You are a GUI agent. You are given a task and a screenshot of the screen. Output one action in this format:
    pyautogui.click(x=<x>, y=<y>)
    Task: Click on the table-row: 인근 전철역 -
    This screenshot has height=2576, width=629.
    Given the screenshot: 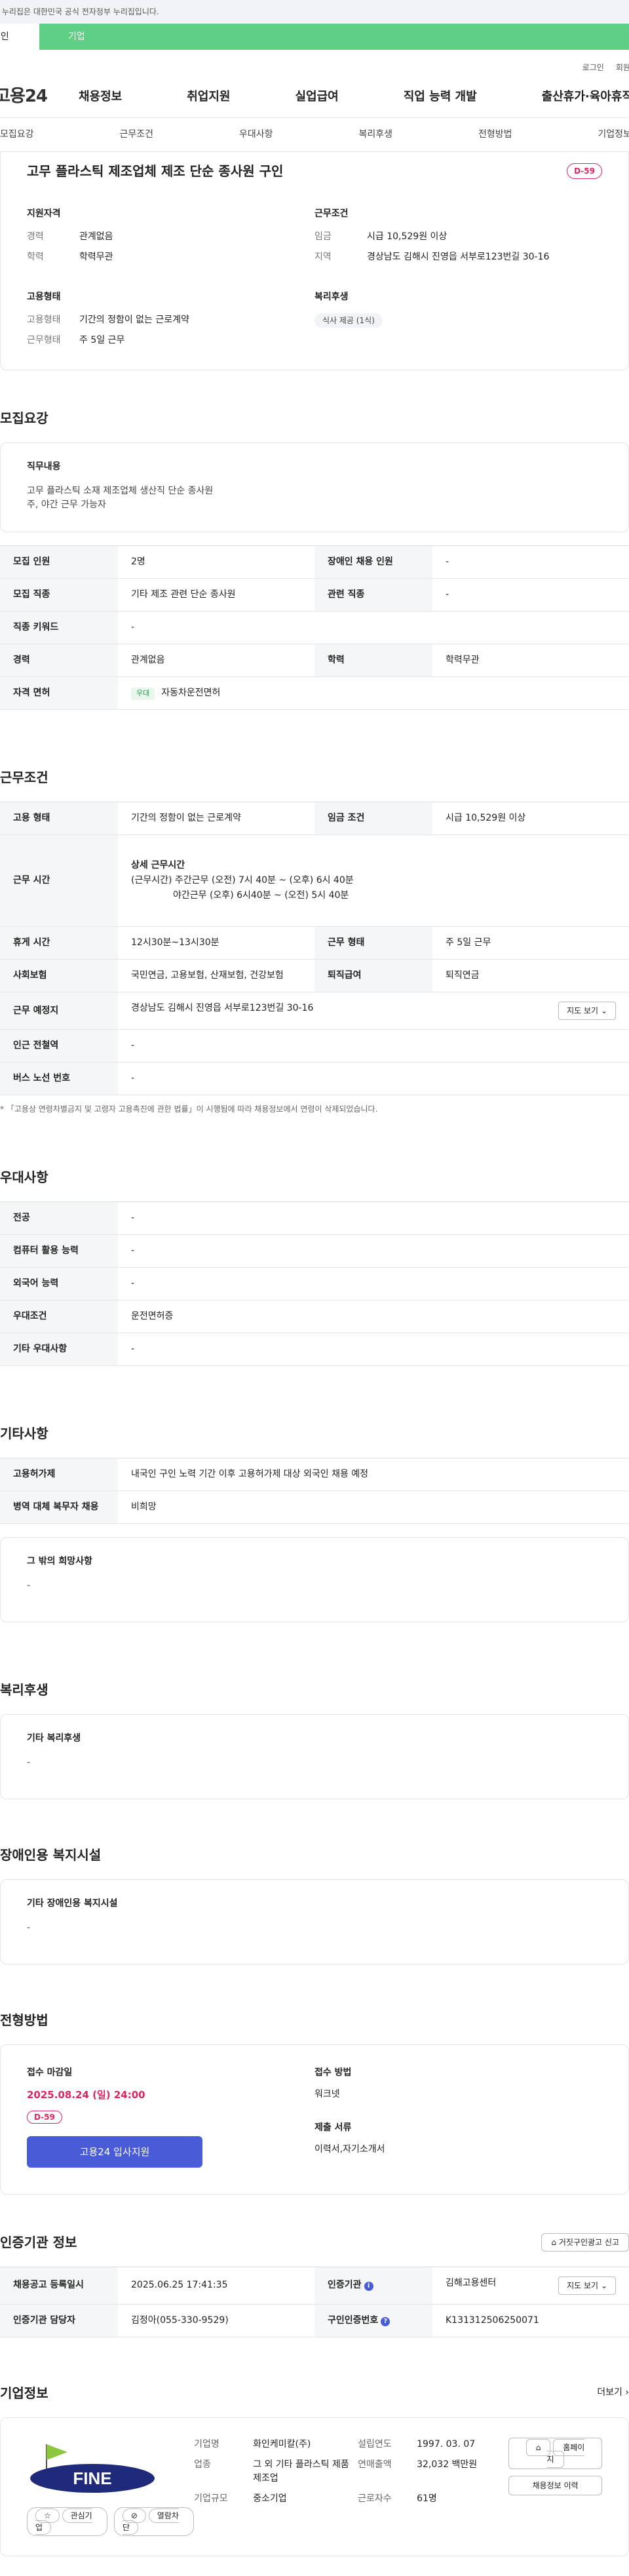 What is the action you would take?
    pyautogui.click(x=314, y=1046)
    